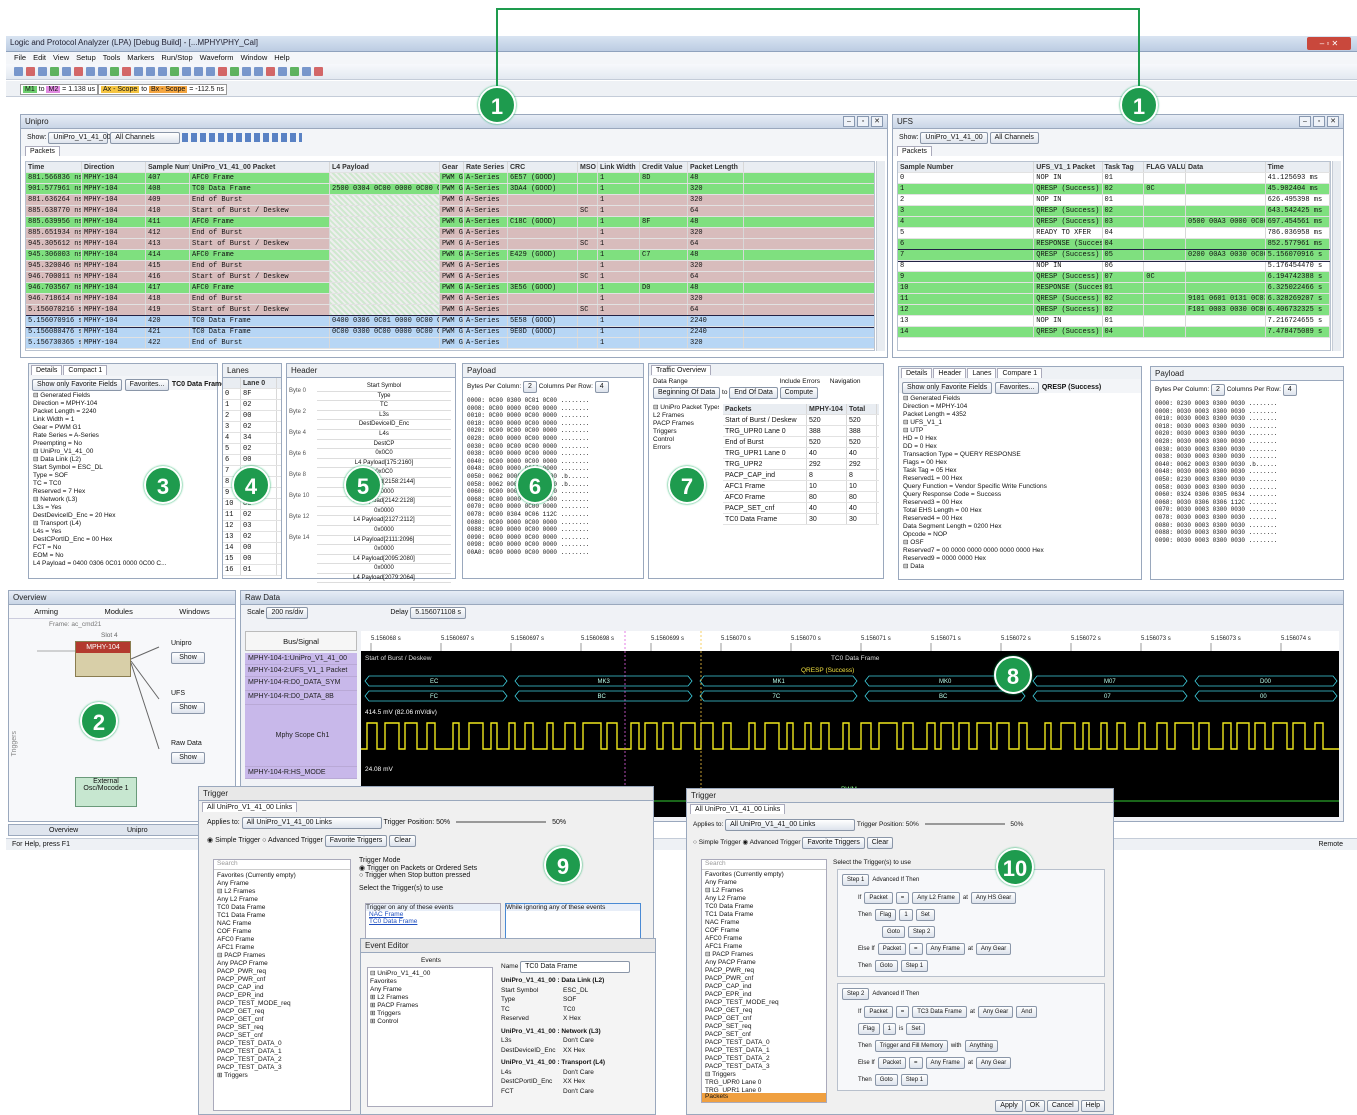 This screenshot has height=1115, width=1357. I want to click on header-field: L4s, so click(384, 435).